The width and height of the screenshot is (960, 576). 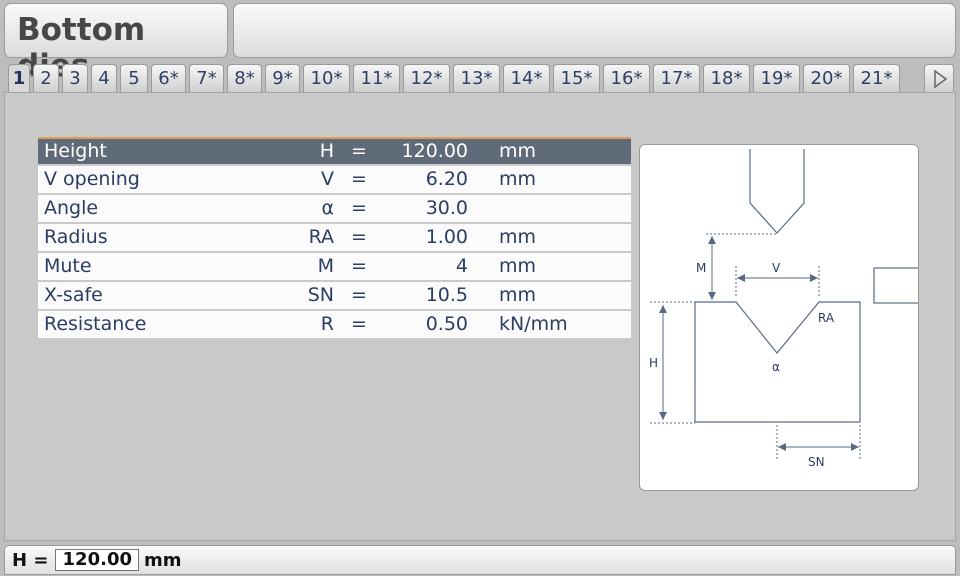 I want to click on param-symbol: M, so click(x=325, y=266).